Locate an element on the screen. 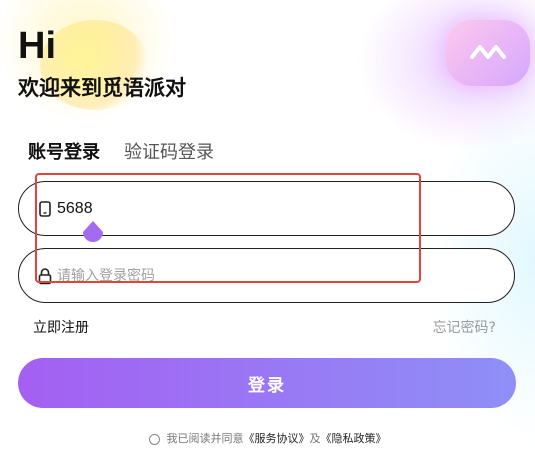 The height and width of the screenshot is (474, 535). password-field is located at coordinates (266, 275).